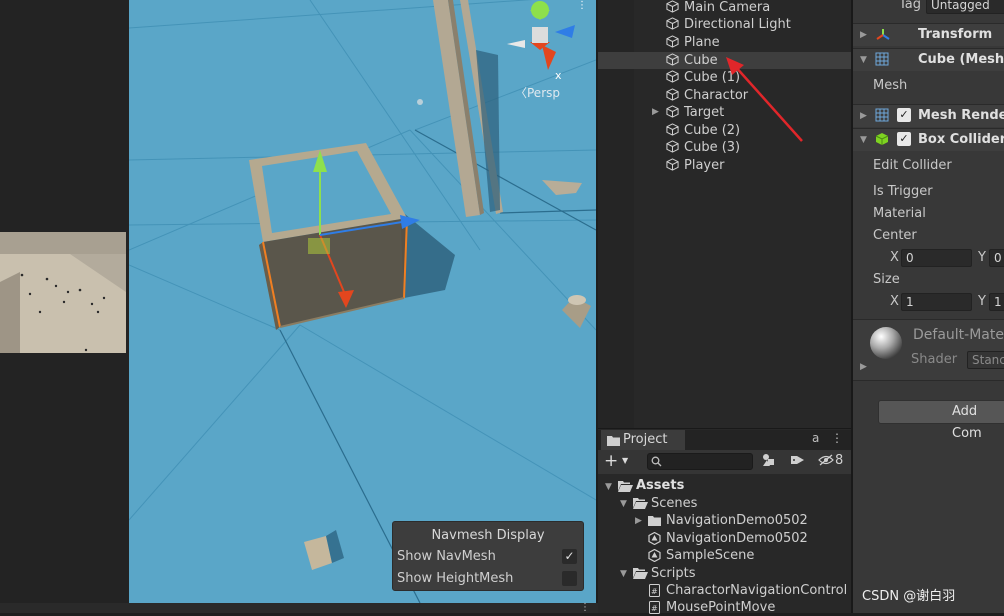  Describe the element at coordinates (63, 292) in the screenshot. I see `game-view-thumbnail` at that location.